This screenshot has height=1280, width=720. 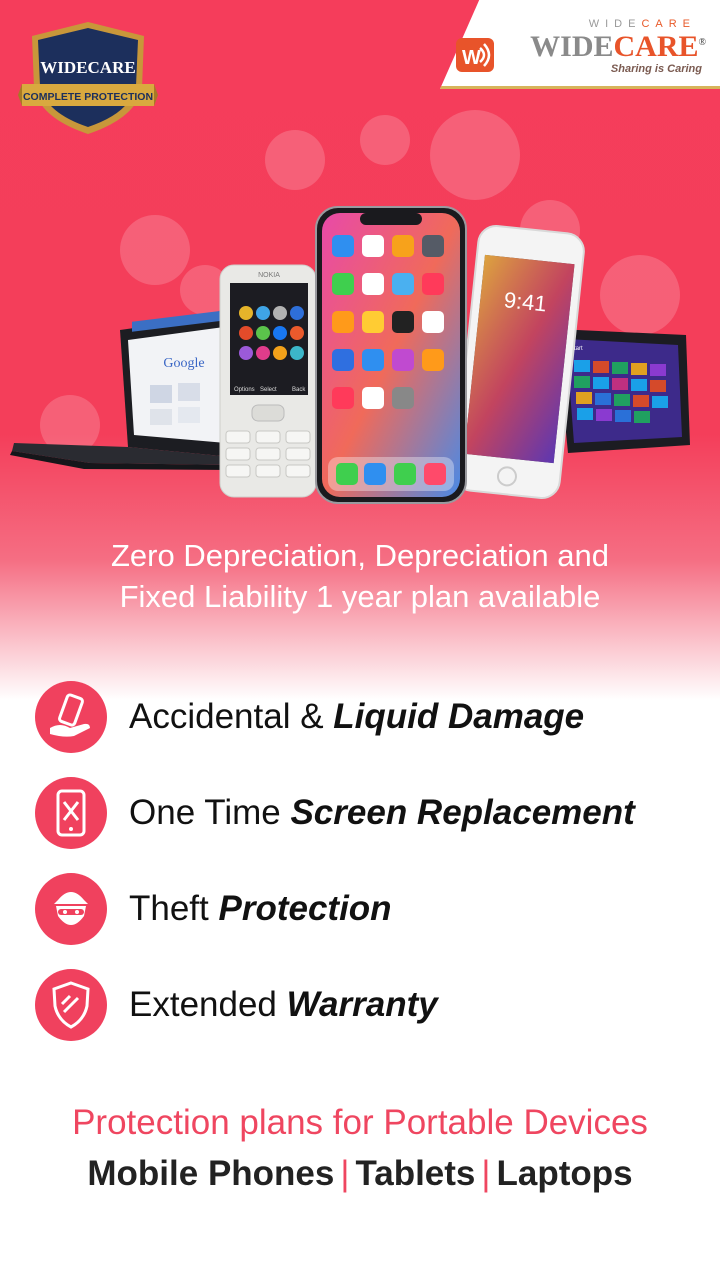 I want to click on nokia-softkey-right: Back, so click(x=299, y=390).